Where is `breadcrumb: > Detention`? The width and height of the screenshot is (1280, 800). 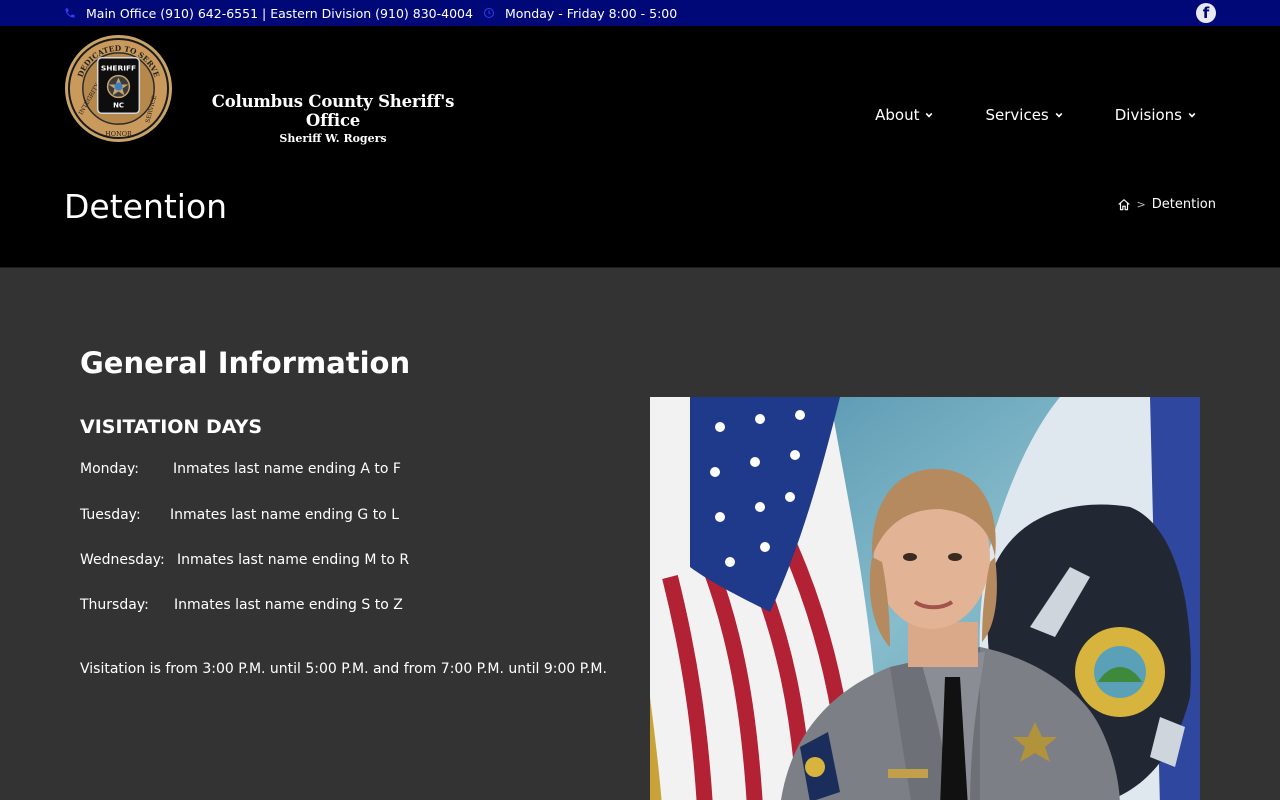 breadcrumb: > Detention is located at coordinates (1166, 204).